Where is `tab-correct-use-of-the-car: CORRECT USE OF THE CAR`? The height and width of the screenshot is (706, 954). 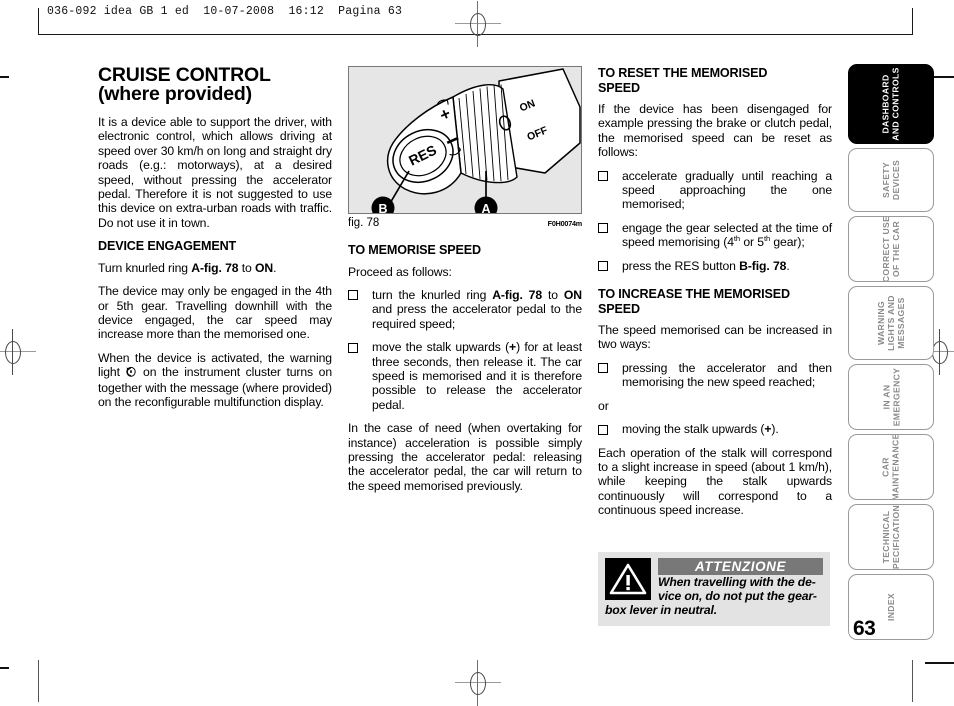 tab-correct-use-of-the-car: CORRECT USE OF THE CAR is located at coordinates (891, 249).